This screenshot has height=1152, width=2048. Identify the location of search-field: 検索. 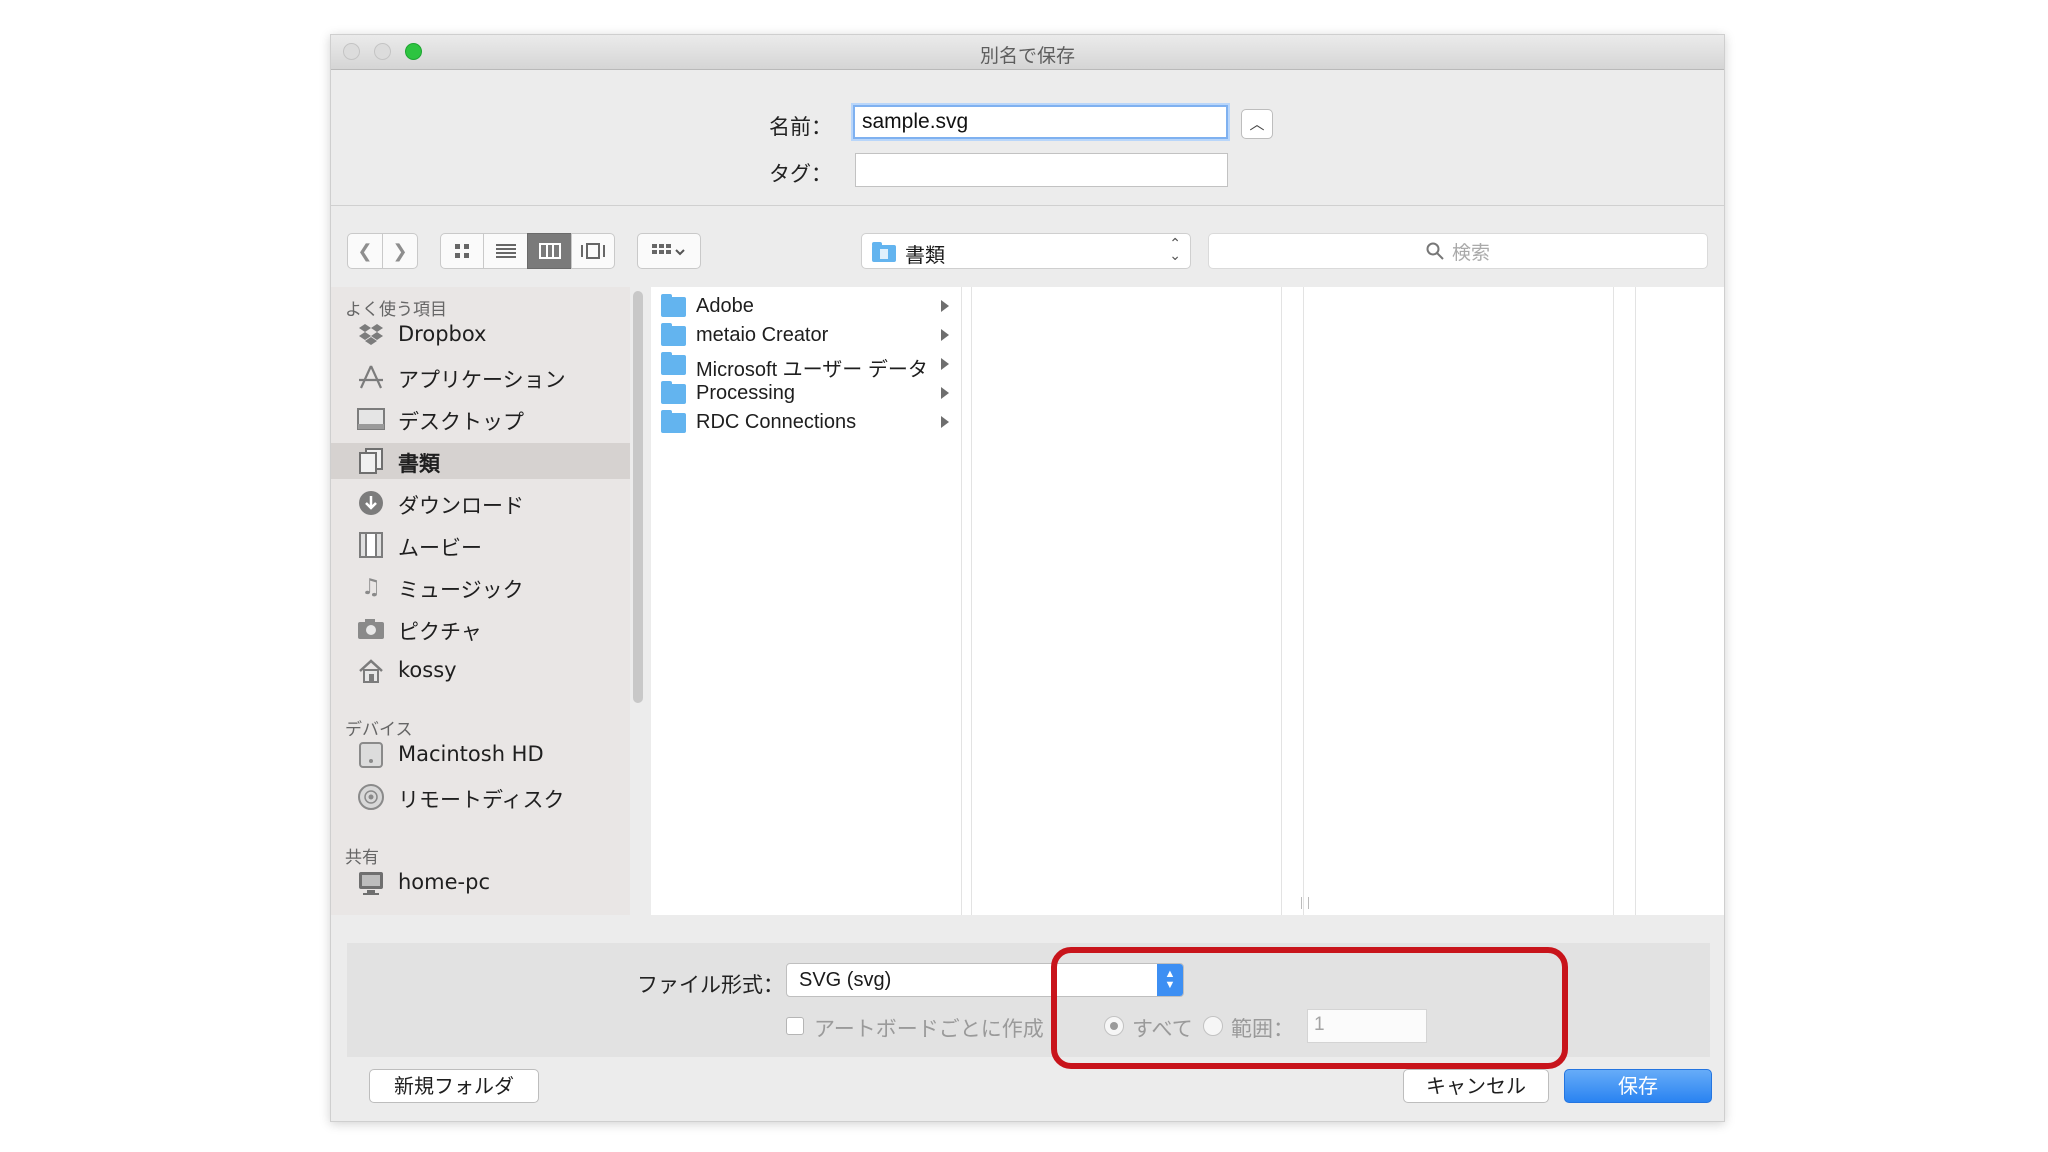
(1458, 251).